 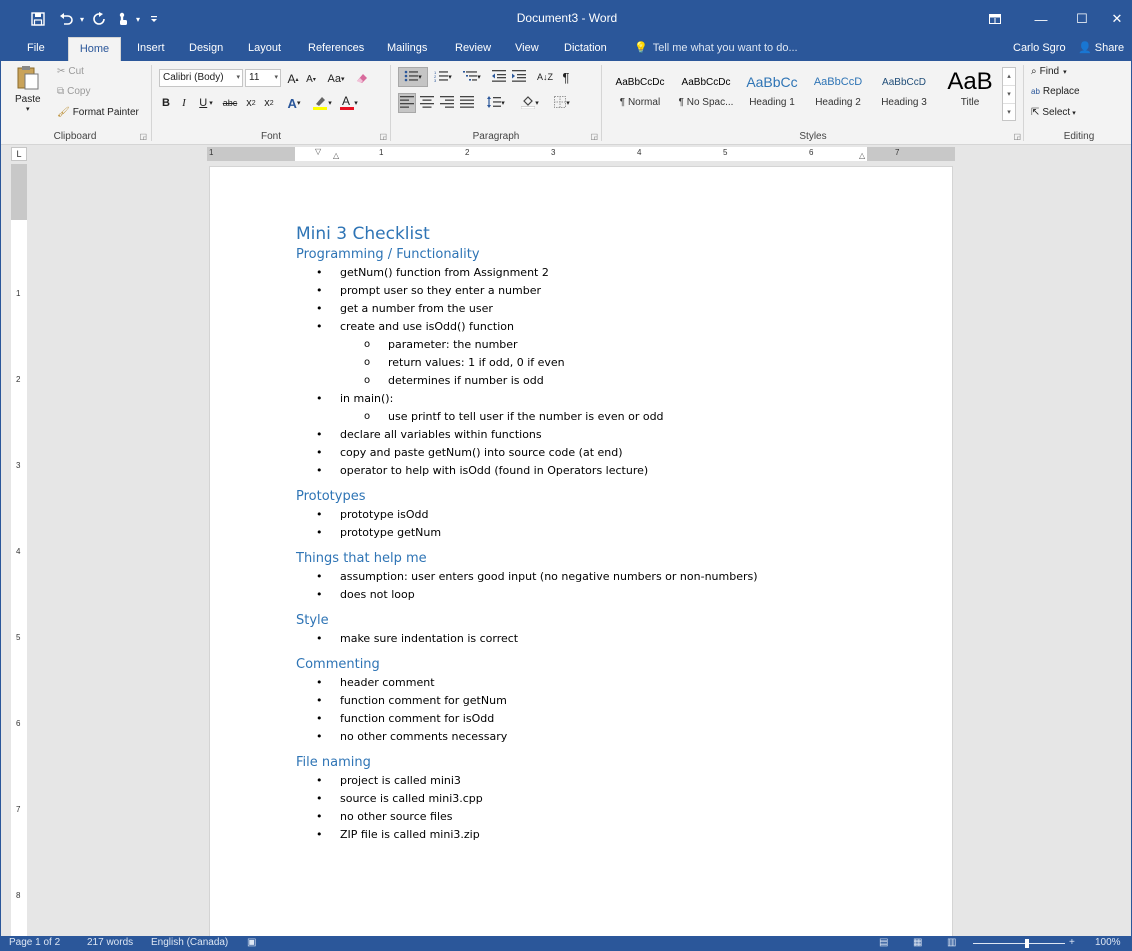 I want to click on copy-button: ⧉ Copy, so click(x=74, y=91).